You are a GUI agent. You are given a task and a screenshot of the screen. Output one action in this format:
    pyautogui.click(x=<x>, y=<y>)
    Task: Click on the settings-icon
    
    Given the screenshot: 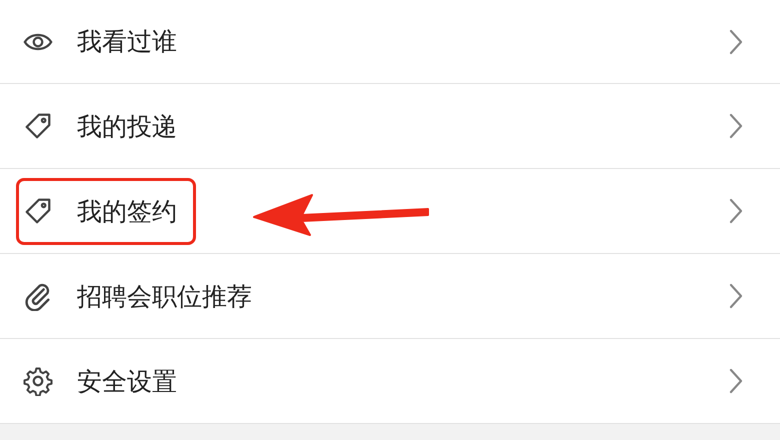 What is the action you would take?
    pyautogui.click(x=38, y=381)
    